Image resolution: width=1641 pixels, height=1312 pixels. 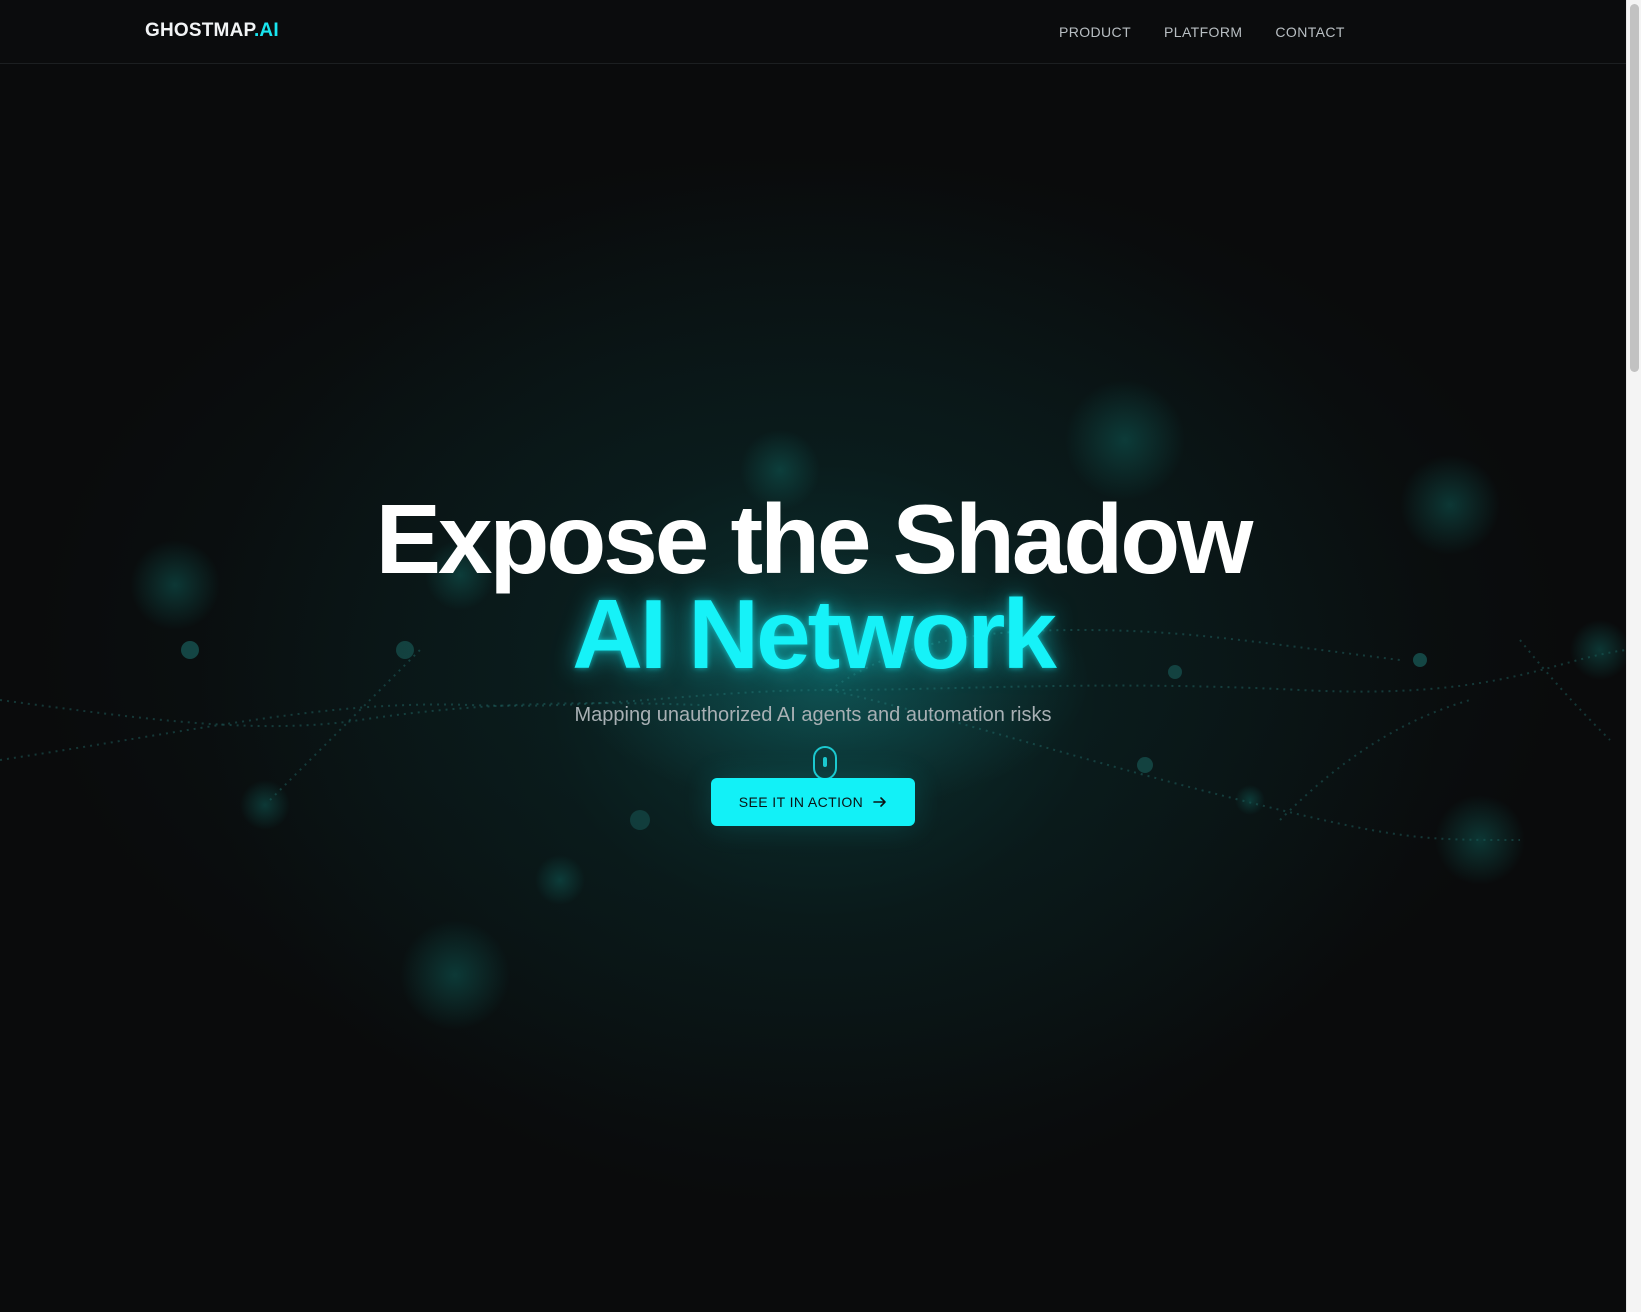 I want to click on mouse-scroll-icon, so click(x=825, y=763).